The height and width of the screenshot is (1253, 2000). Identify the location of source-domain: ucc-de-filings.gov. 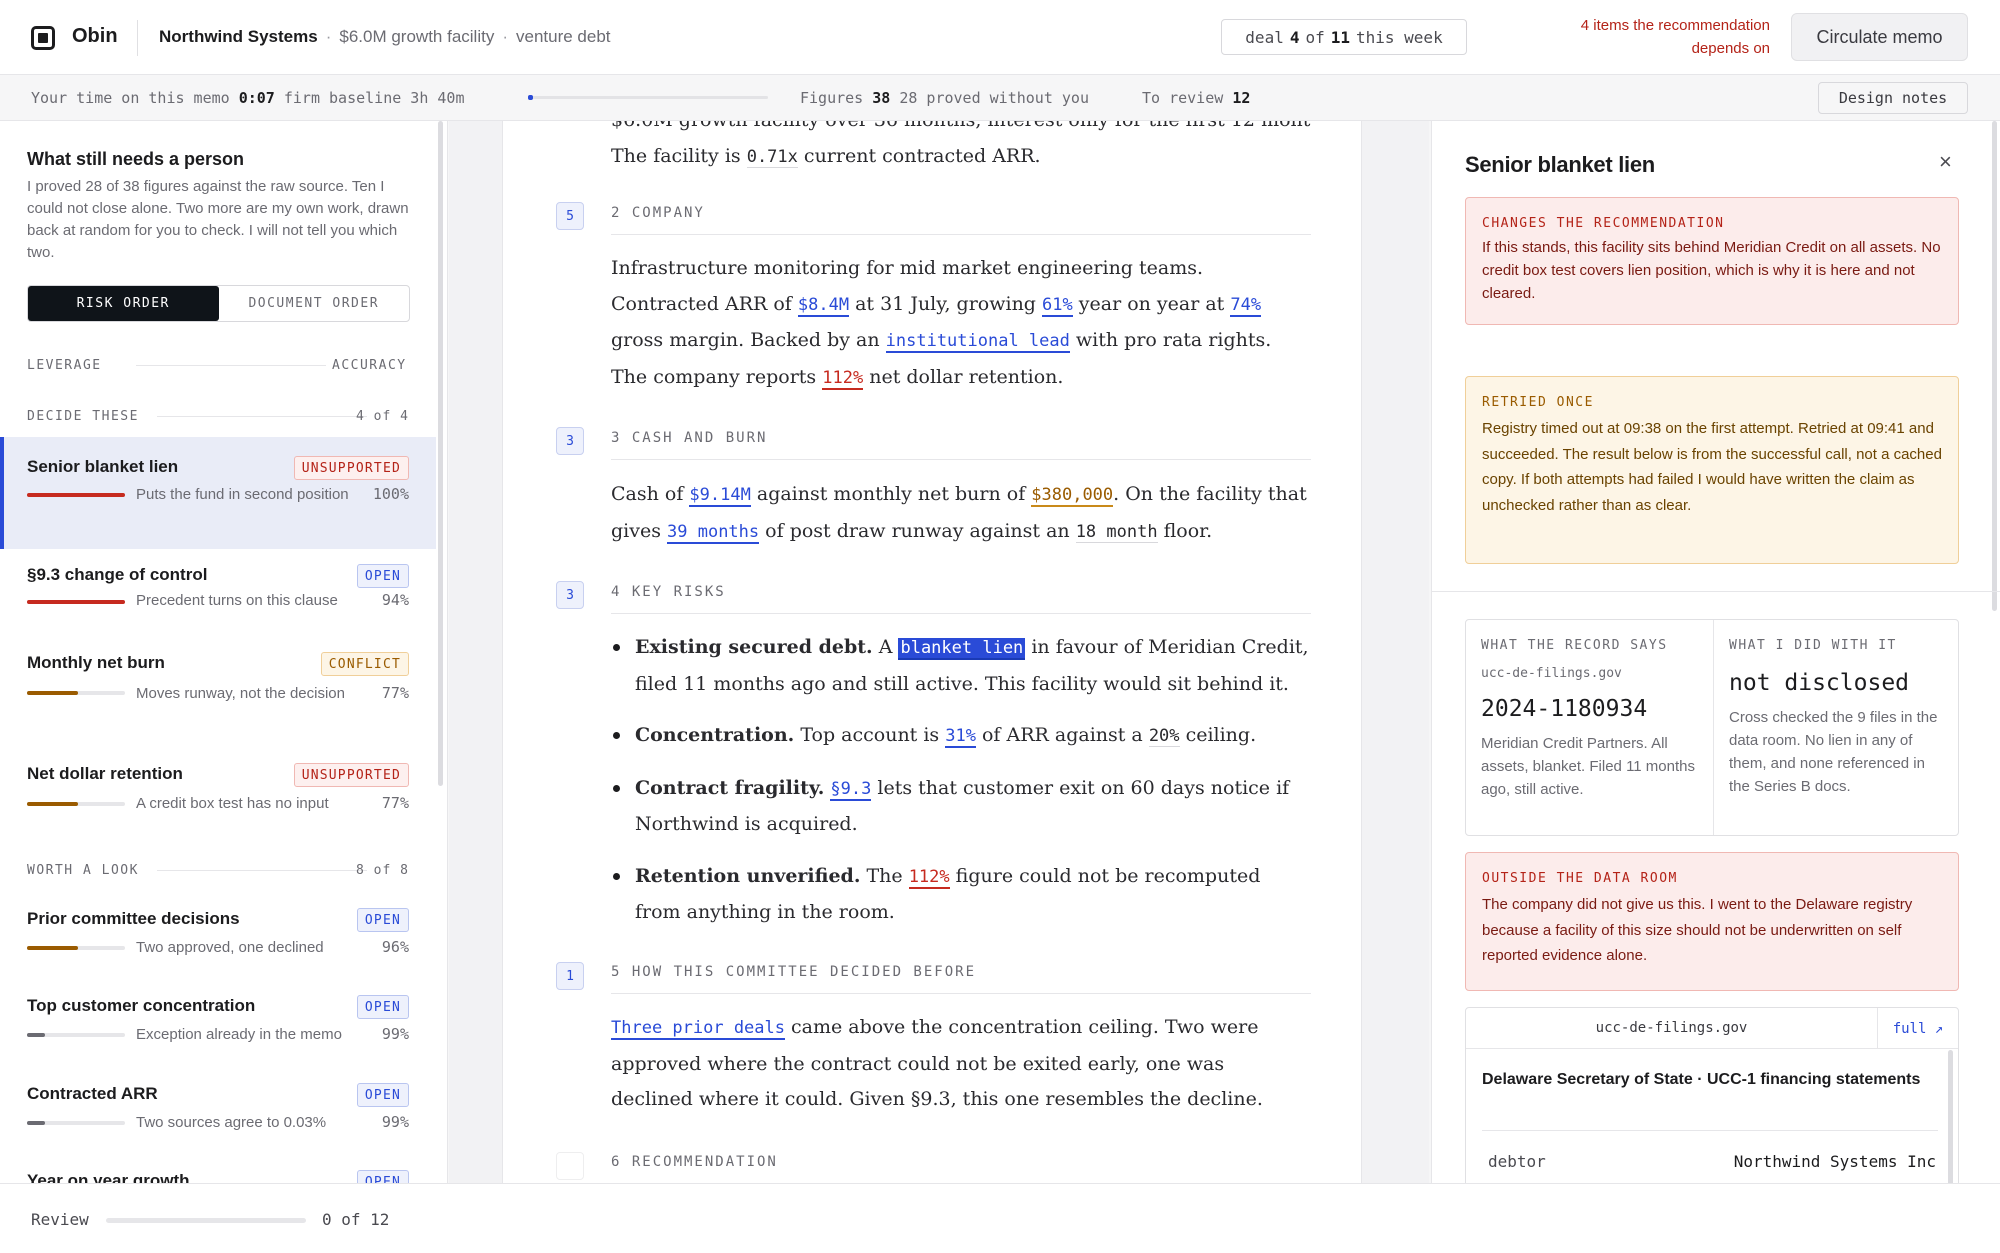
(1671, 1028).